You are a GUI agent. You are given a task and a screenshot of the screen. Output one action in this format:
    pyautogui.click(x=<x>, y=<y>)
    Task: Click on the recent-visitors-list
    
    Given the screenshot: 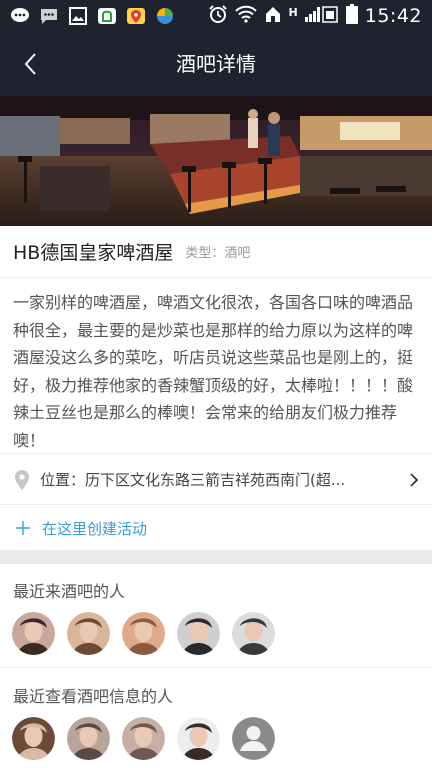 What is the action you would take?
    pyautogui.click(x=143, y=633)
    